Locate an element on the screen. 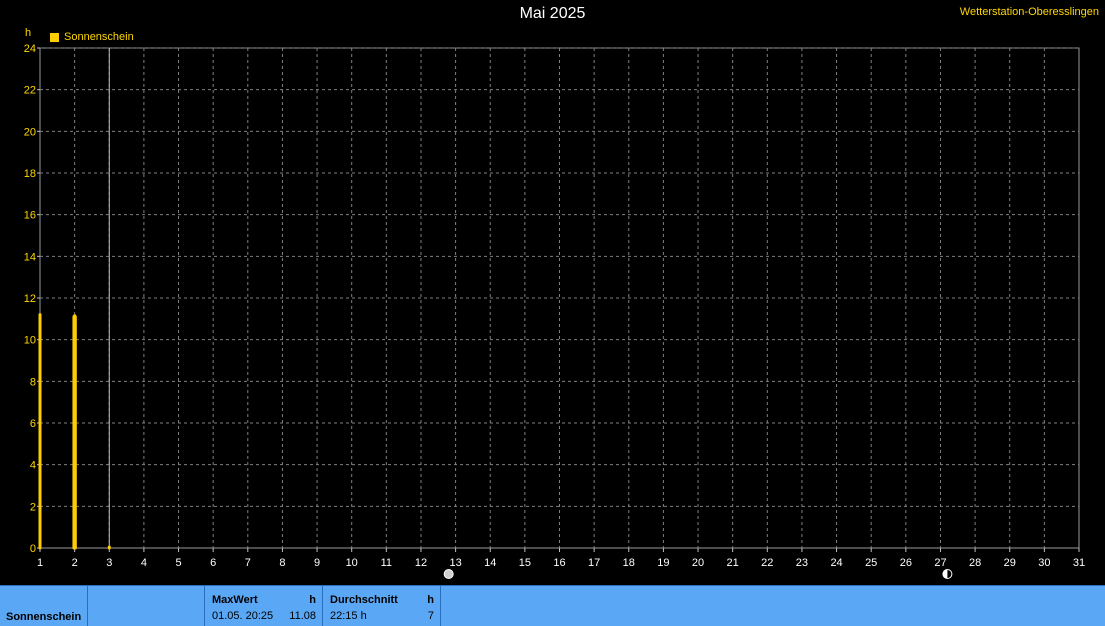 This screenshot has height=626, width=1105. y-tick-label: 2 is located at coordinates (33, 507).